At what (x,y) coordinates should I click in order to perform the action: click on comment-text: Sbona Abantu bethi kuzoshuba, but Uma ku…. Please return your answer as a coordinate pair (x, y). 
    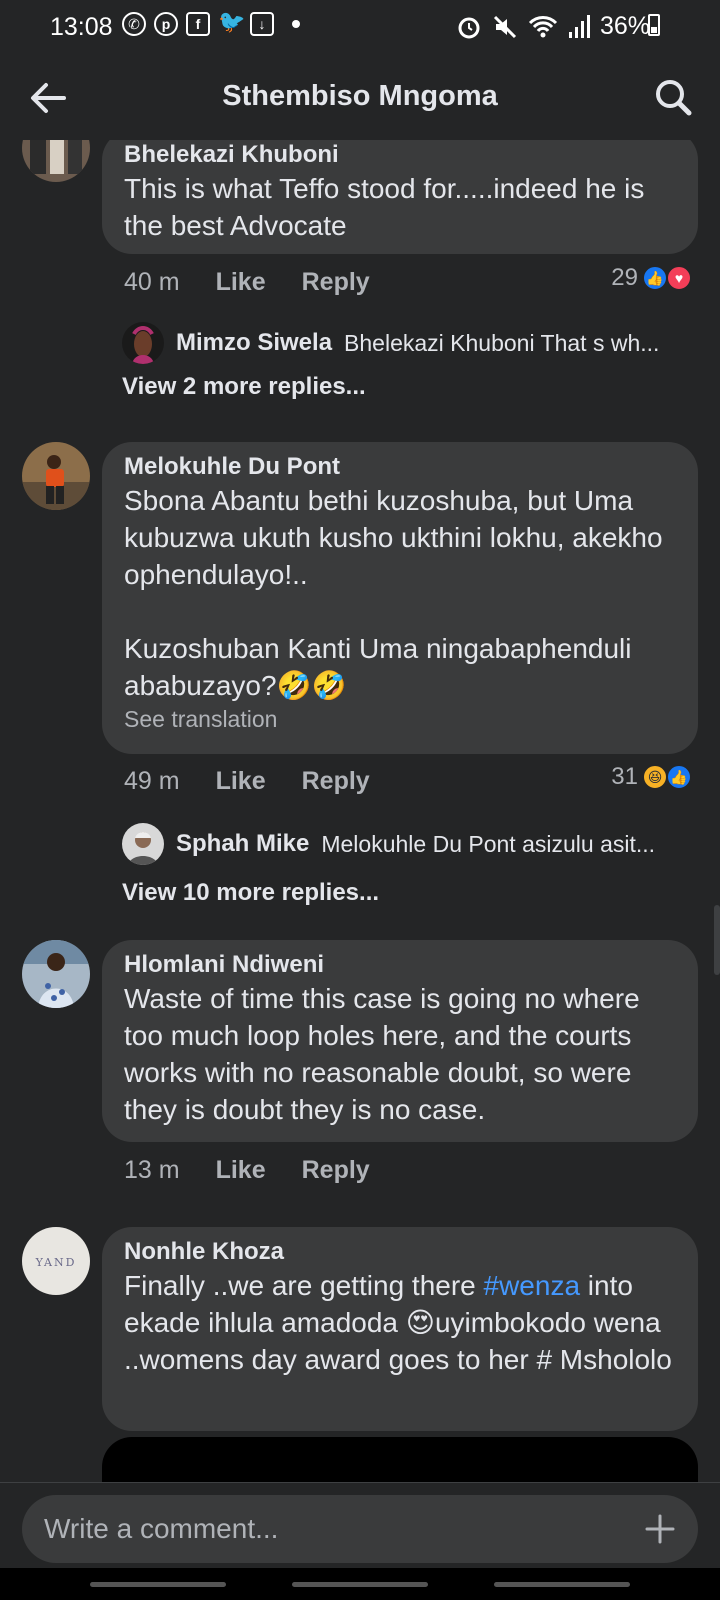
    Looking at the image, I should click on (393, 593).